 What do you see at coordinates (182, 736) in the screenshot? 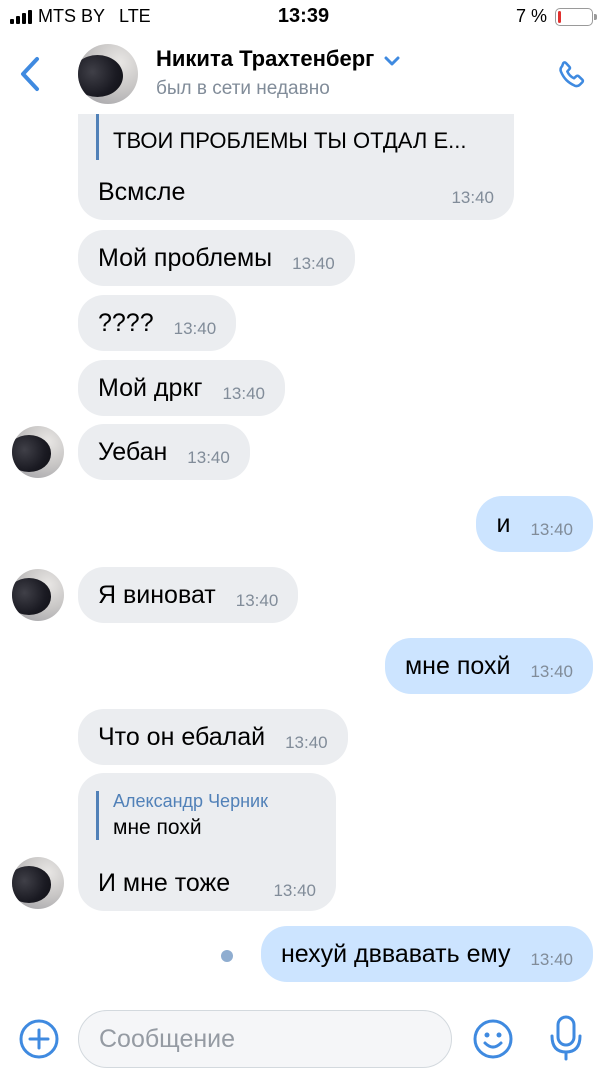
I see `message-text: Что он ебалай` at bounding box center [182, 736].